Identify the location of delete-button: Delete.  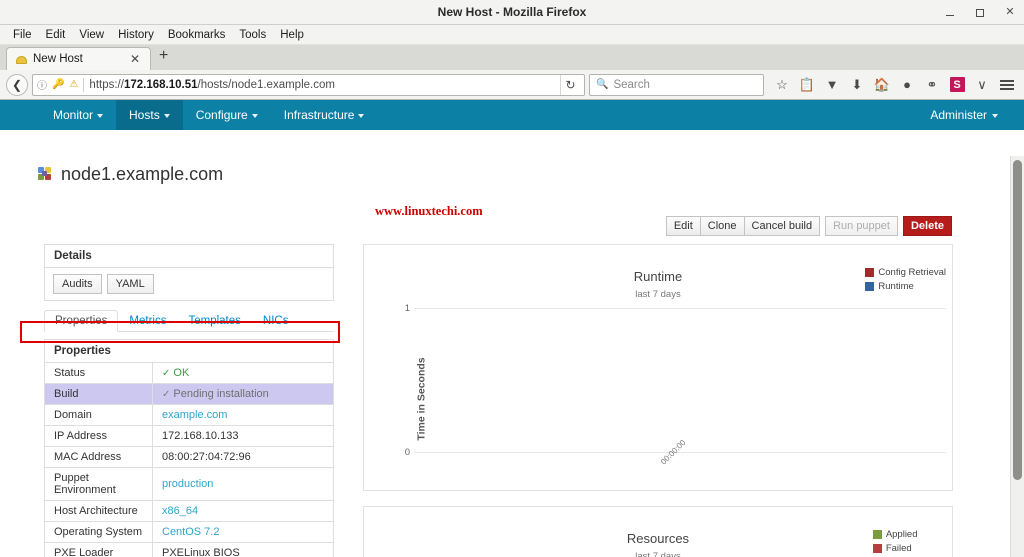
(927, 226).